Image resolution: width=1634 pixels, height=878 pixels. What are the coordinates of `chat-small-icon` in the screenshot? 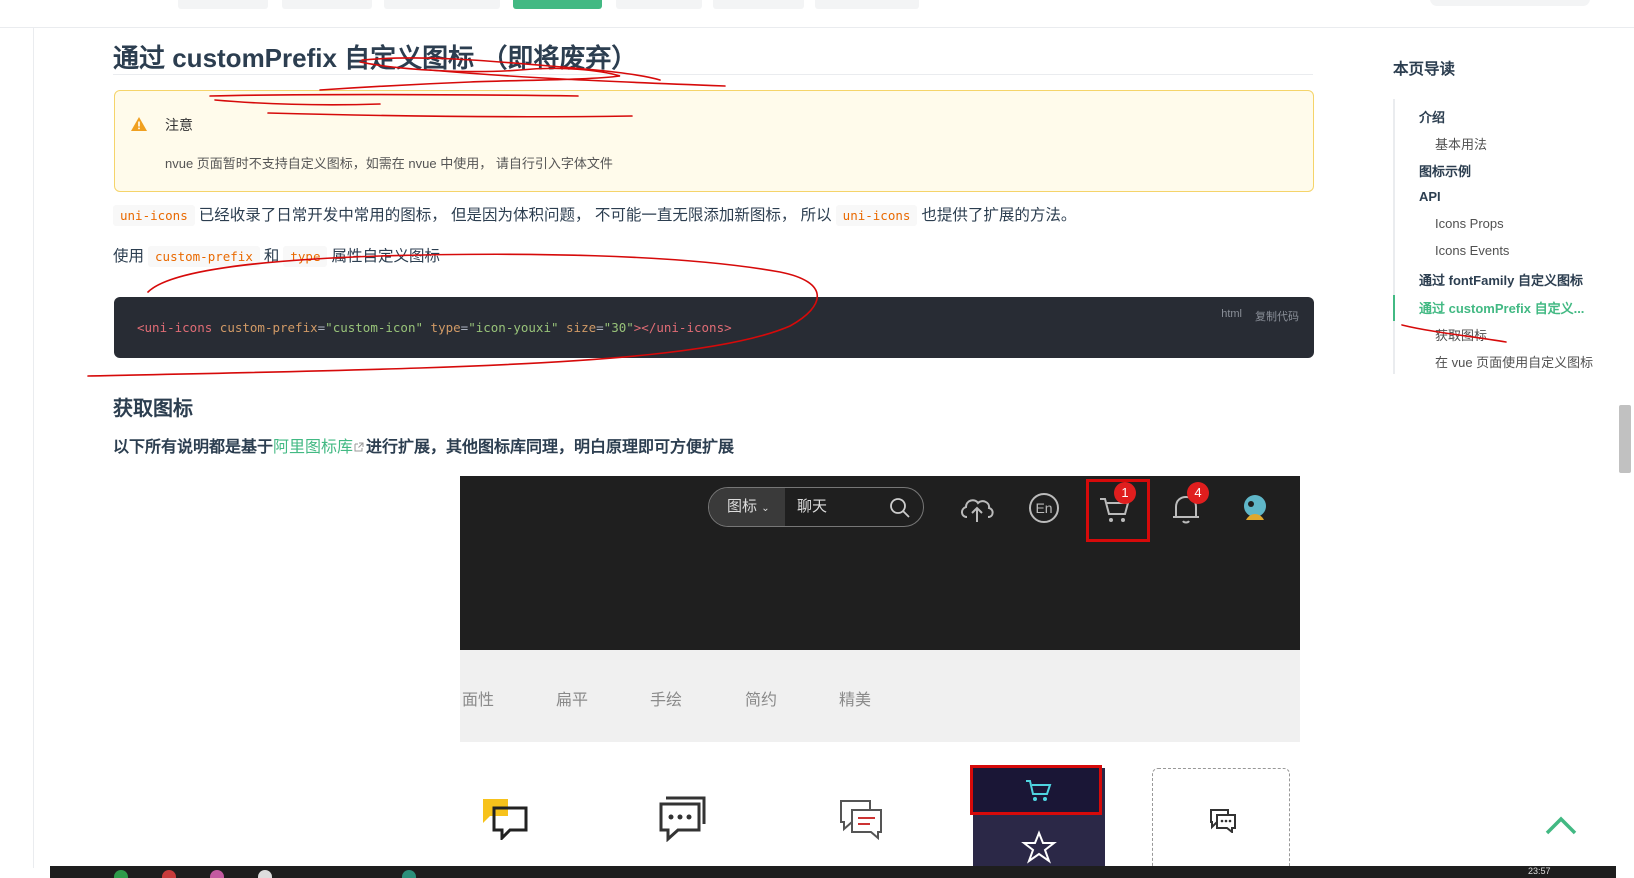 It's located at (1223, 821).